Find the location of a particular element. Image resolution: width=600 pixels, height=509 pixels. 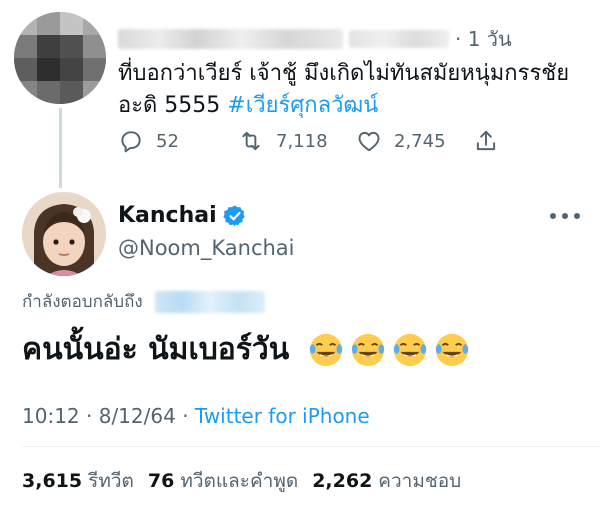

quote-tweets-label: ทวีตและคำพูด is located at coordinates (239, 481).